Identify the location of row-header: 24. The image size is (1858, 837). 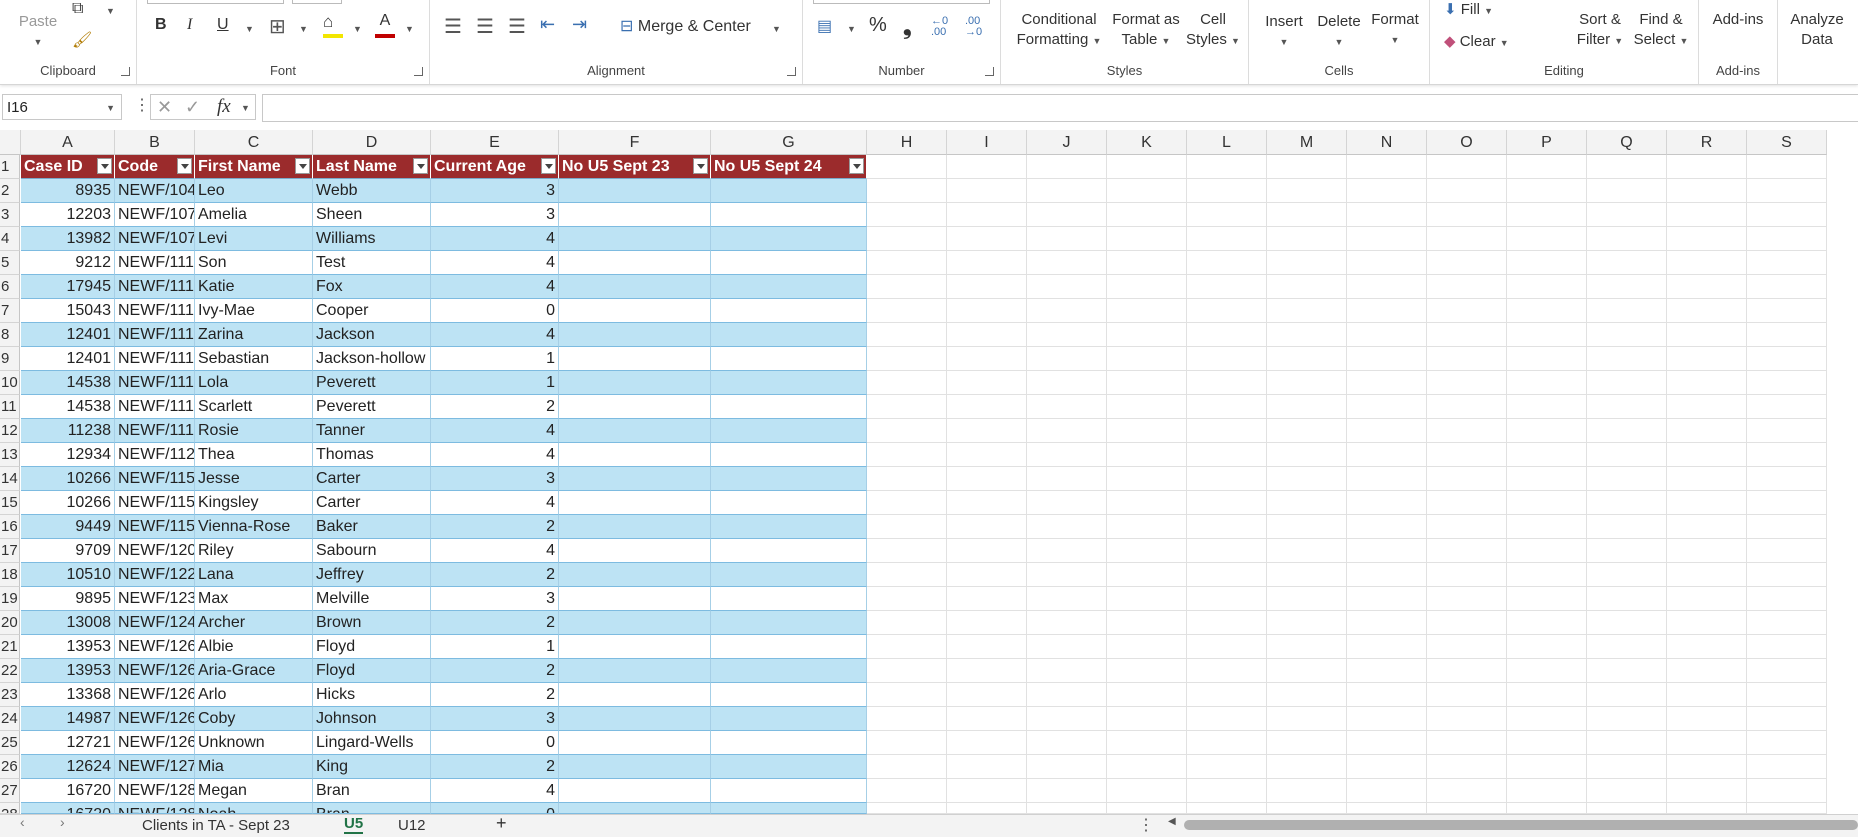
(10, 719).